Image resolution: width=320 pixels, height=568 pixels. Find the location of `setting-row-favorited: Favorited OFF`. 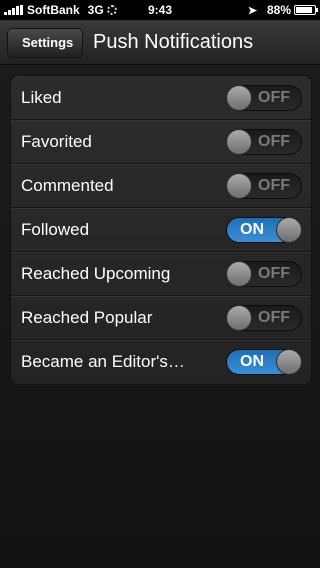

setting-row-favorited: Favorited OFF is located at coordinates (161, 142).